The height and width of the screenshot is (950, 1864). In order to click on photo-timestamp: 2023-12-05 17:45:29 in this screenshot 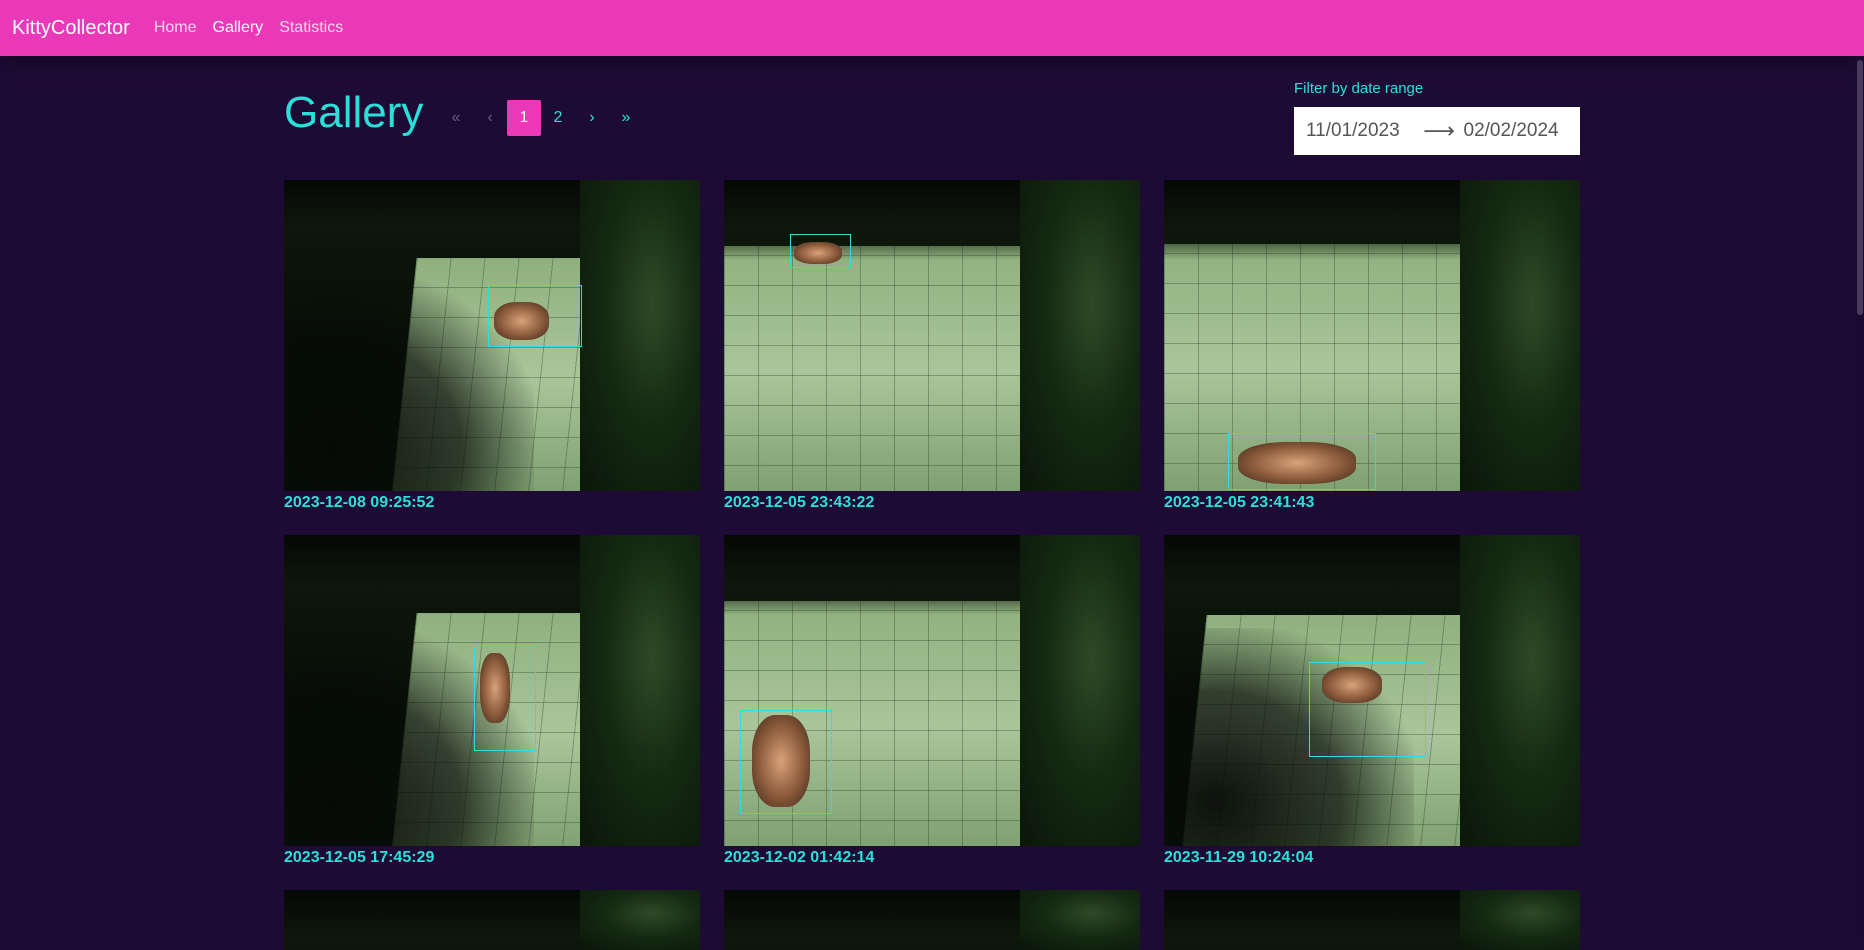, I will do `click(359, 857)`.